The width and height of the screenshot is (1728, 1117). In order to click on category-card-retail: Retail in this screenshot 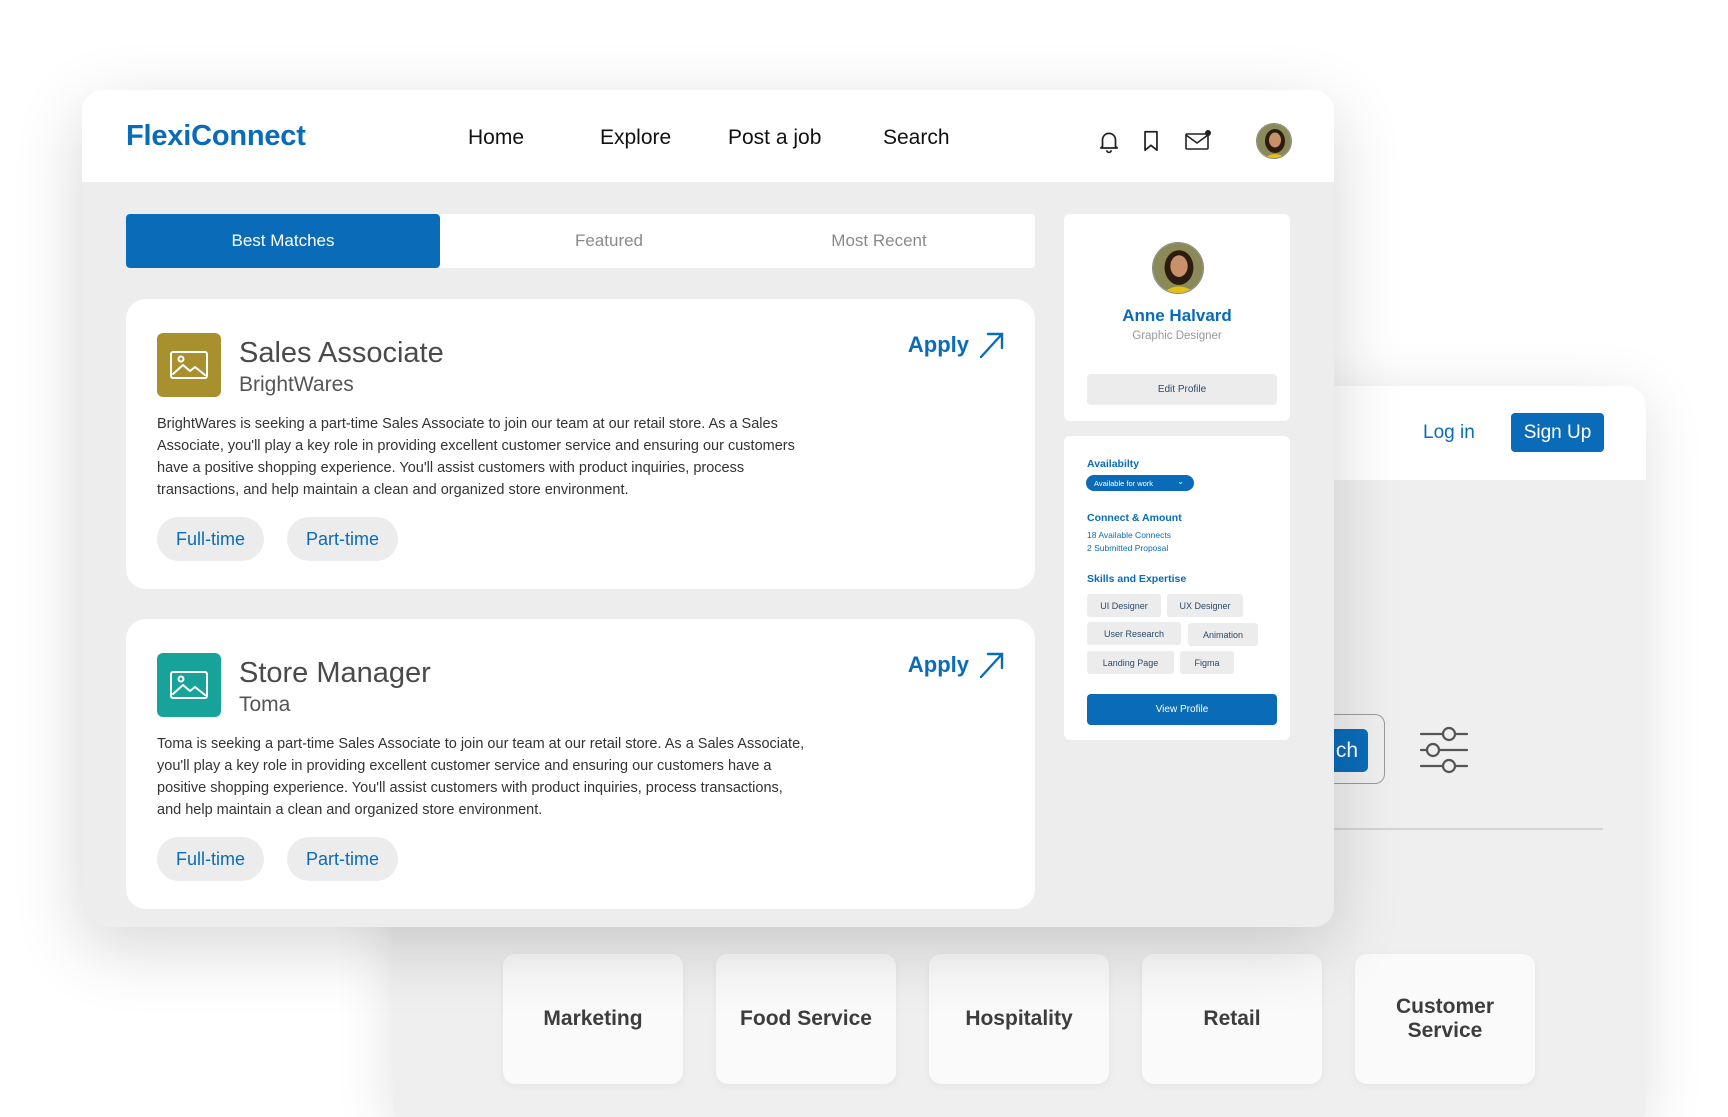, I will do `click(1232, 1019)`.